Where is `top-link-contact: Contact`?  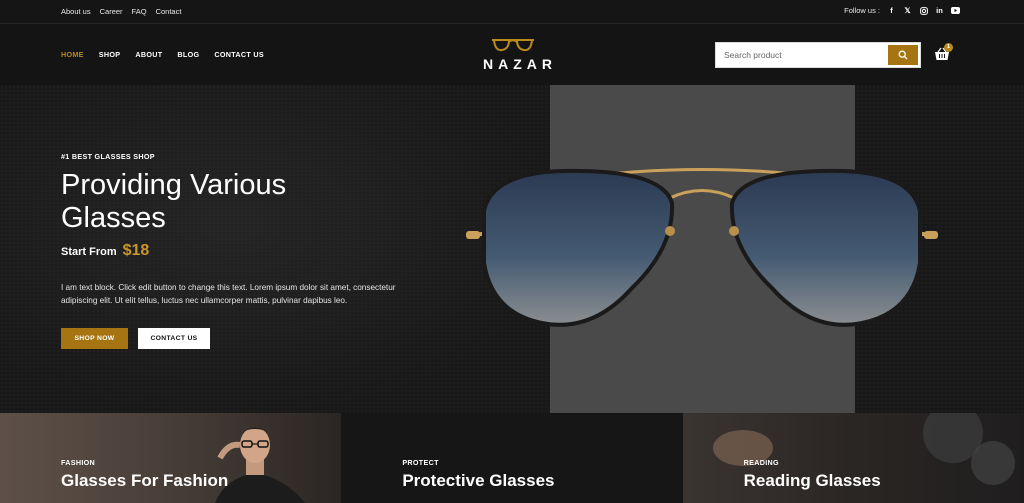 top-link-contact: Contact is located at coordinates (169, 11).